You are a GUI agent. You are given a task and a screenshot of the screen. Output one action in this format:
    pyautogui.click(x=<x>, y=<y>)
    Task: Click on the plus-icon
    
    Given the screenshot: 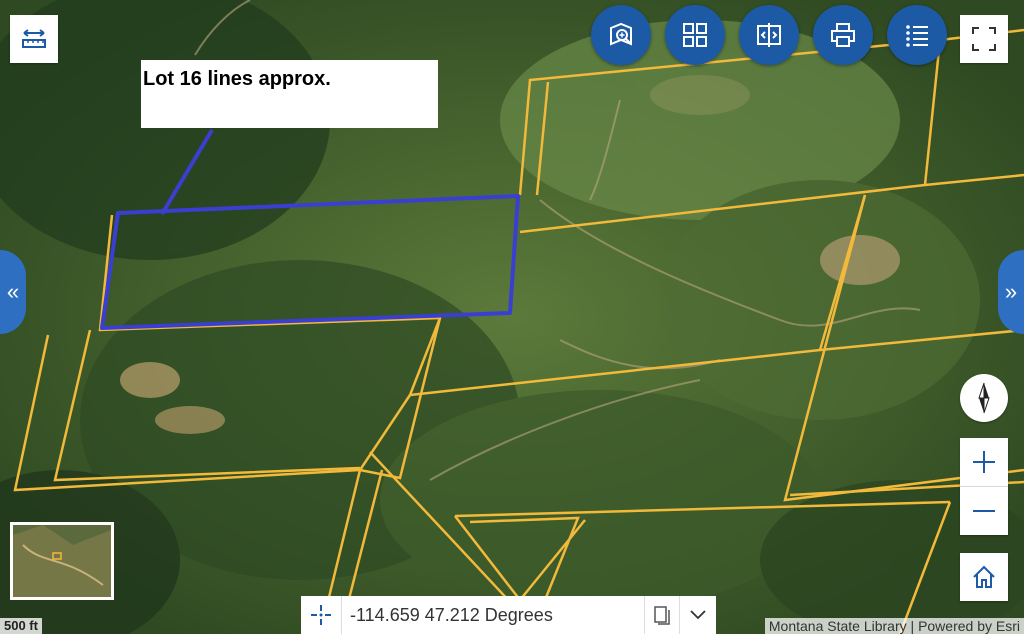 What is the action you would take?
    pyautogui.click(x=984, y=462)
    